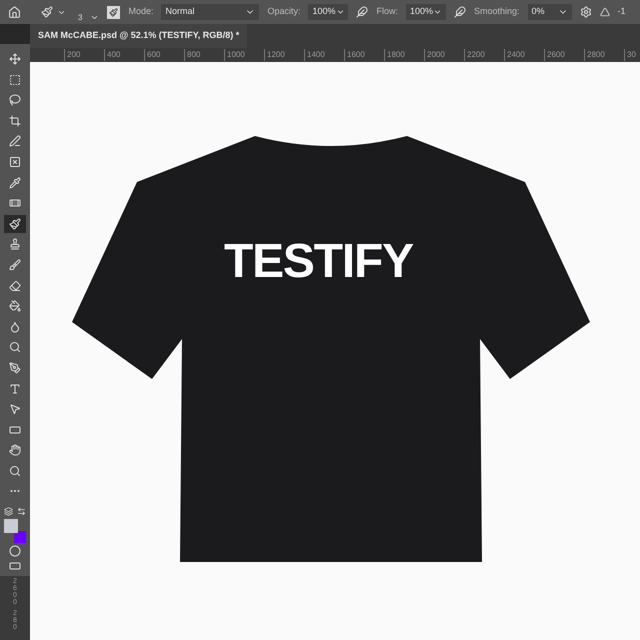 The width and height of the screenshot is (640, 640). I want to click on ruler-label: 1800, so click(396, 54).